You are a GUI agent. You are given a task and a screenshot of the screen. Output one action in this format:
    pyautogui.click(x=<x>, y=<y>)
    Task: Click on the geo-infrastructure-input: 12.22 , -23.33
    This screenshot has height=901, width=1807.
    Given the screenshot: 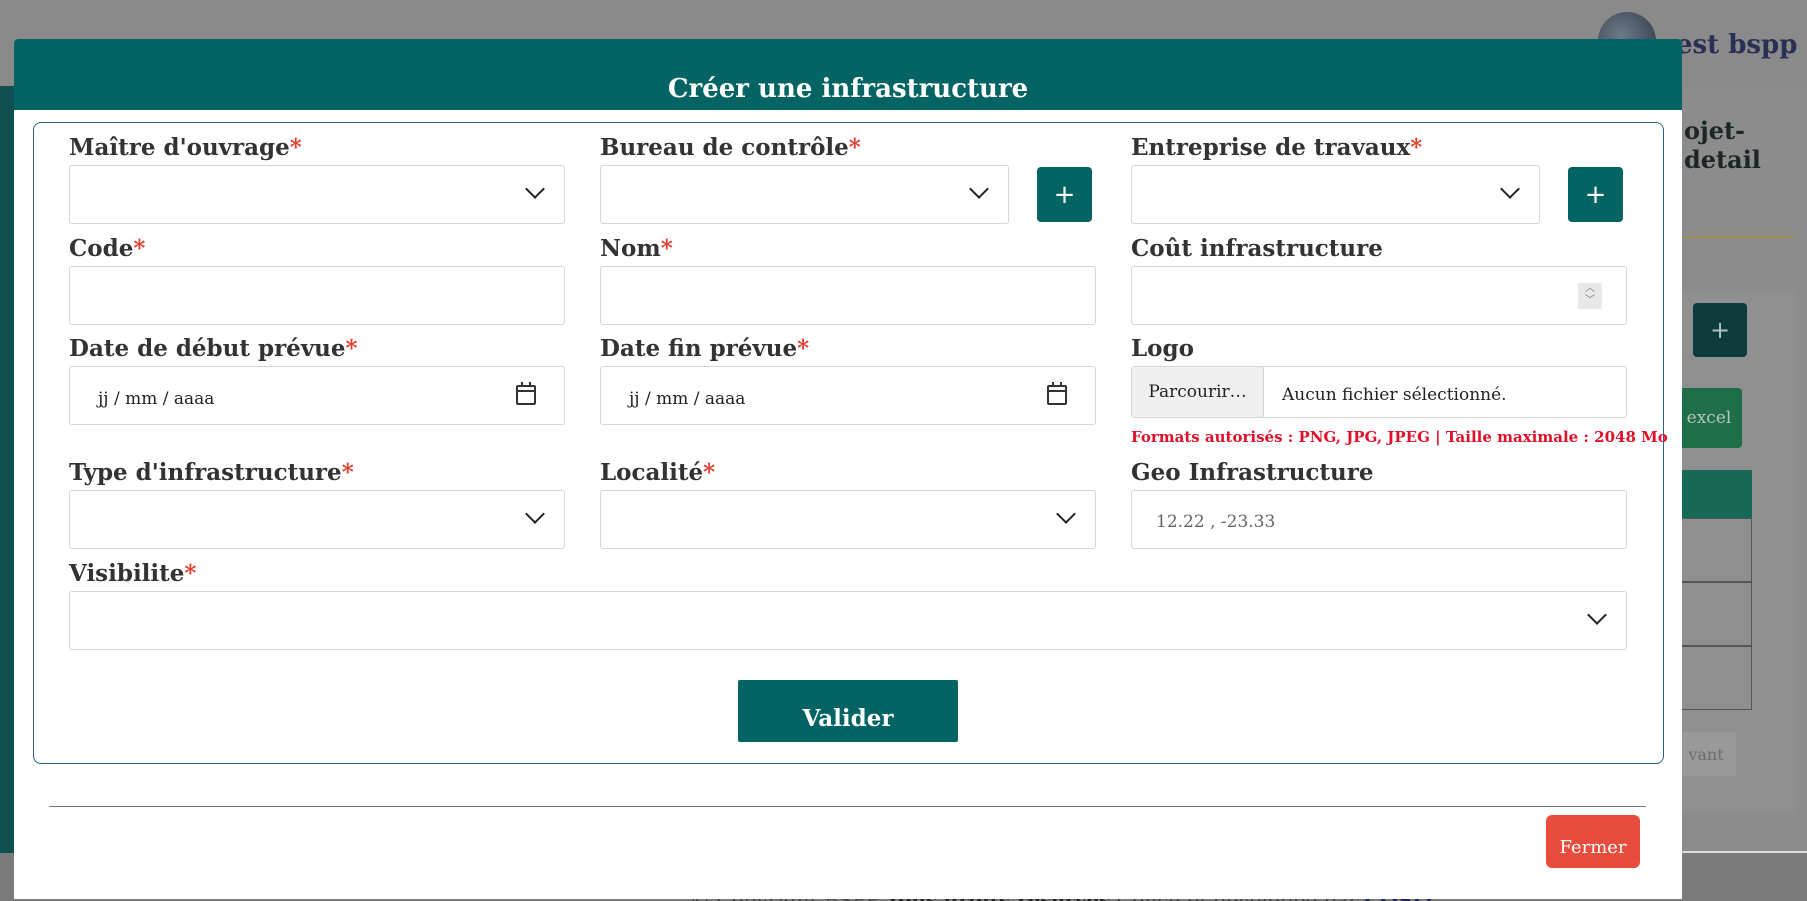 What is the action you would take?
    pyautogui.click(x=1379, y=519)
    